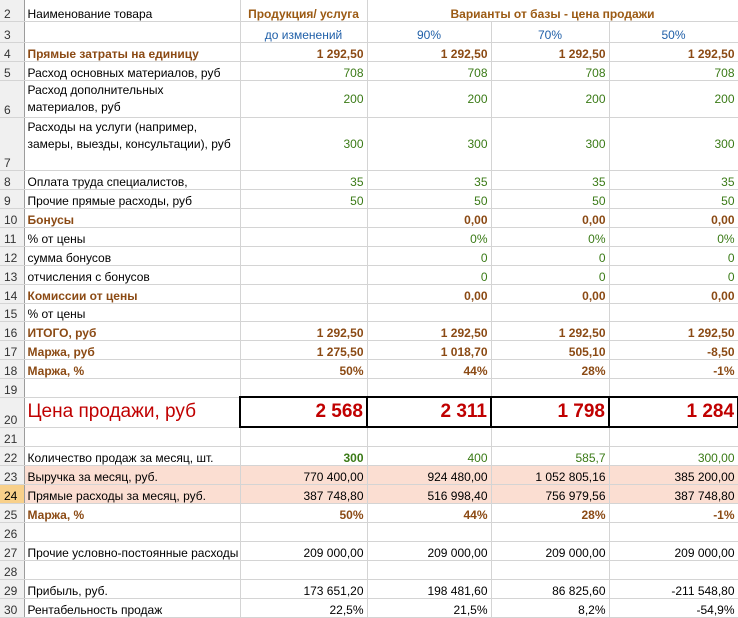  I want to click on direct-costs-v2: 1 292,50, so click(550, 52).